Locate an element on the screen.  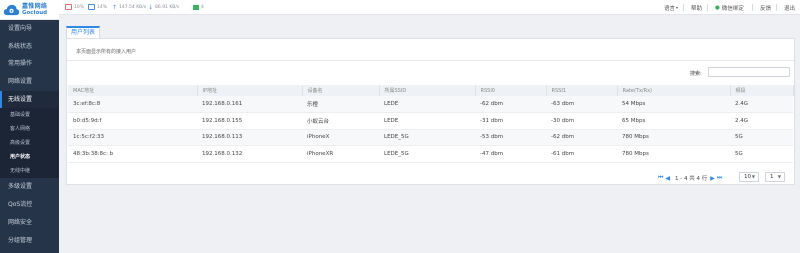
cell-rssi0: -47 dbm is located at coordinates (510, 154).